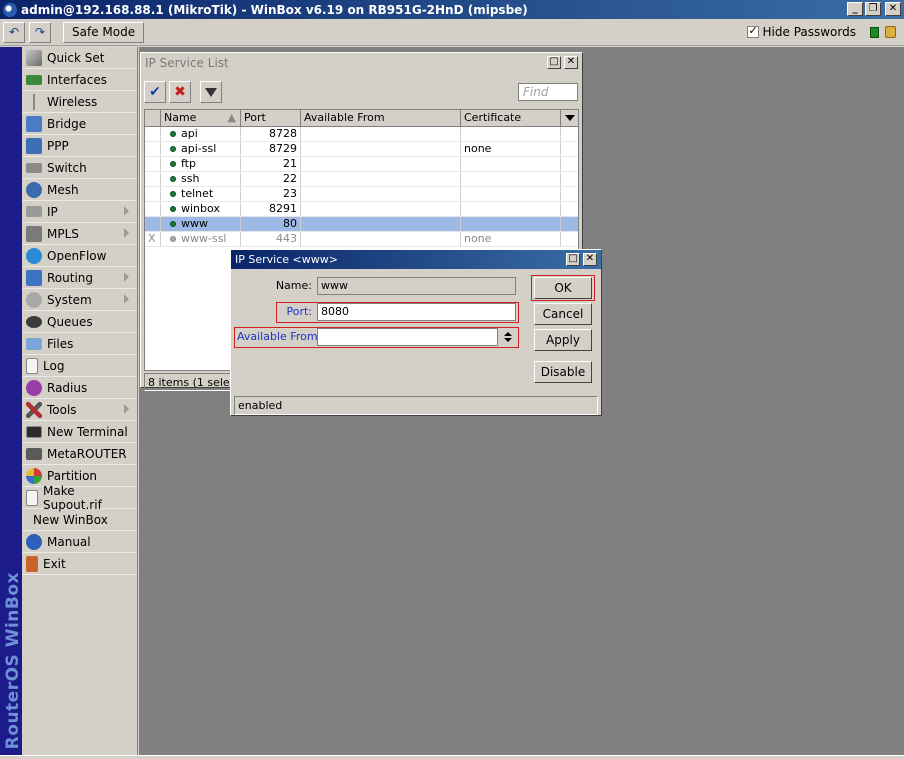 The image size is (904, 759). What do you see at coordinates (279, 336) in the screenshot?
I see `available-from-label: Available From:` at bounding box center [279, 336].